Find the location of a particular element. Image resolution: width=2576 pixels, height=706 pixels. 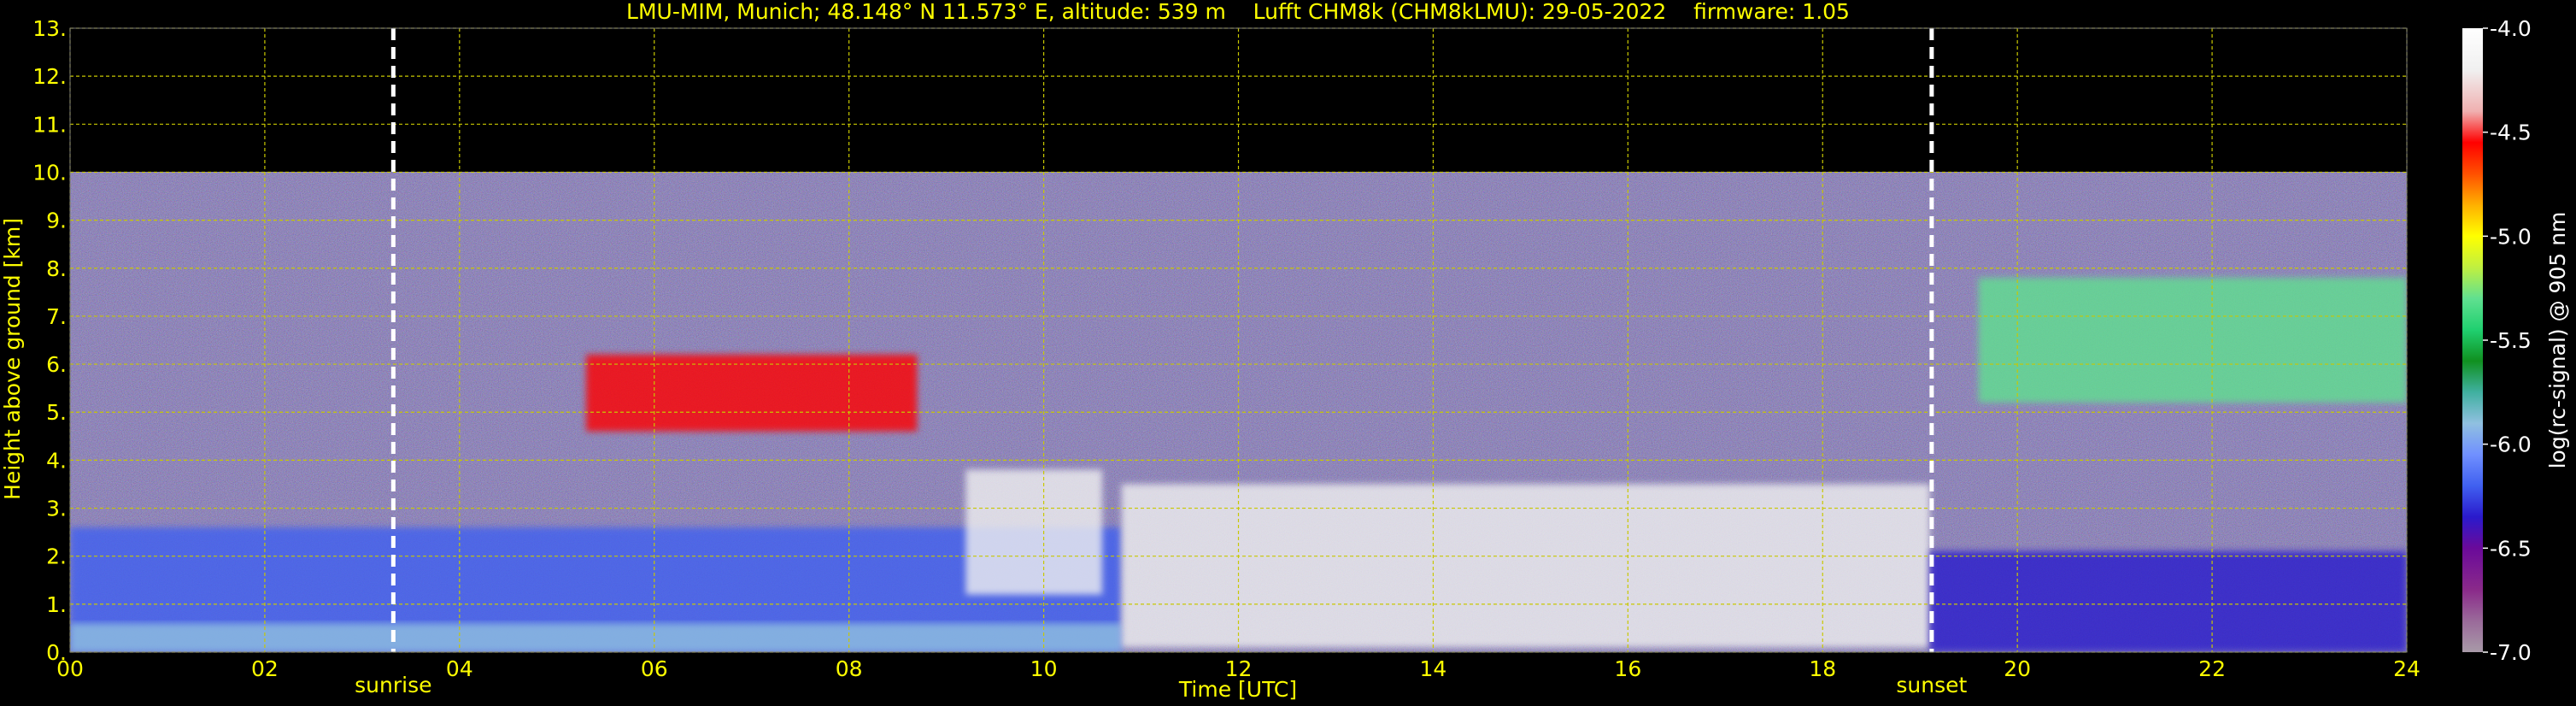

y-axis-label: Height above ground [km] is located at coordinates (12, 359).